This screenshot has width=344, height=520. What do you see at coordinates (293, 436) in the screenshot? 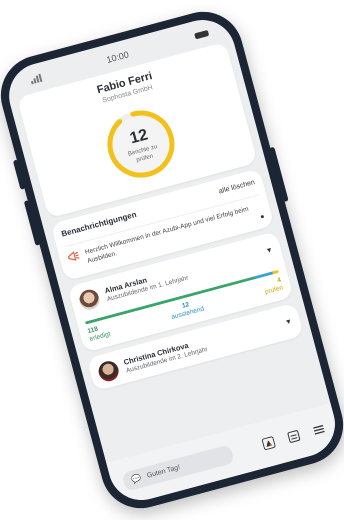
I see `report-icon` at bounding box center [293, 436].